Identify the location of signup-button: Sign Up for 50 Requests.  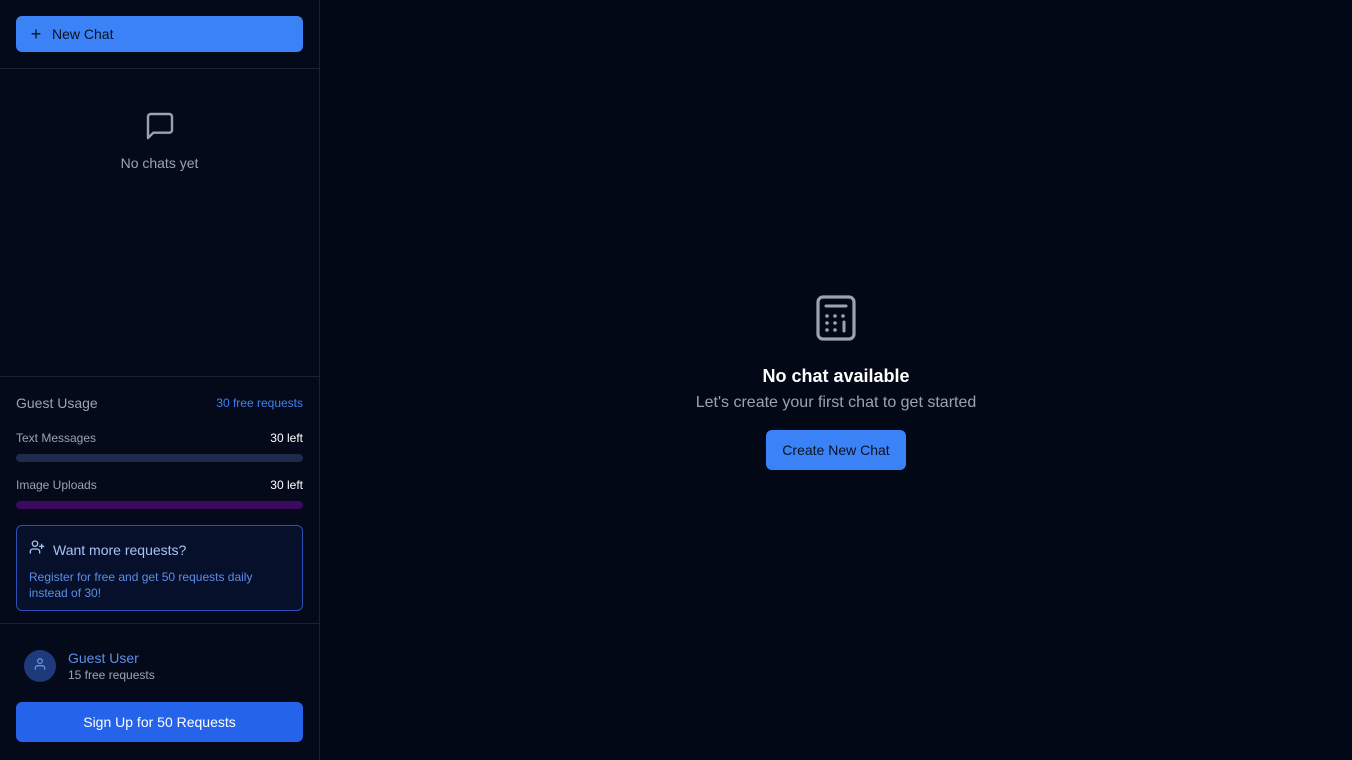
(159, 722).